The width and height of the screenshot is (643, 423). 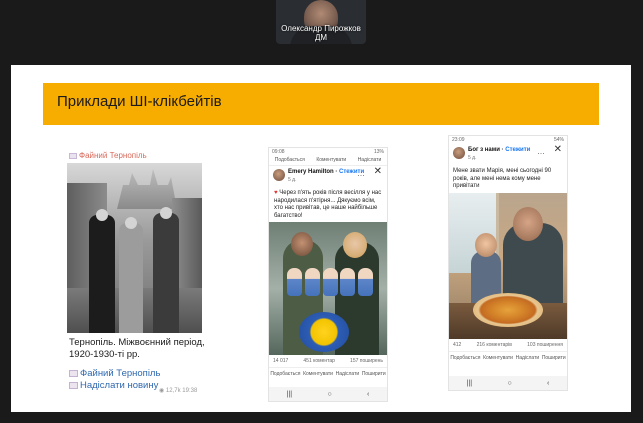 What do you see at coordinates (528, 223) in the screenshot?
I see `old-man-head` at bounding box center [528, 223].